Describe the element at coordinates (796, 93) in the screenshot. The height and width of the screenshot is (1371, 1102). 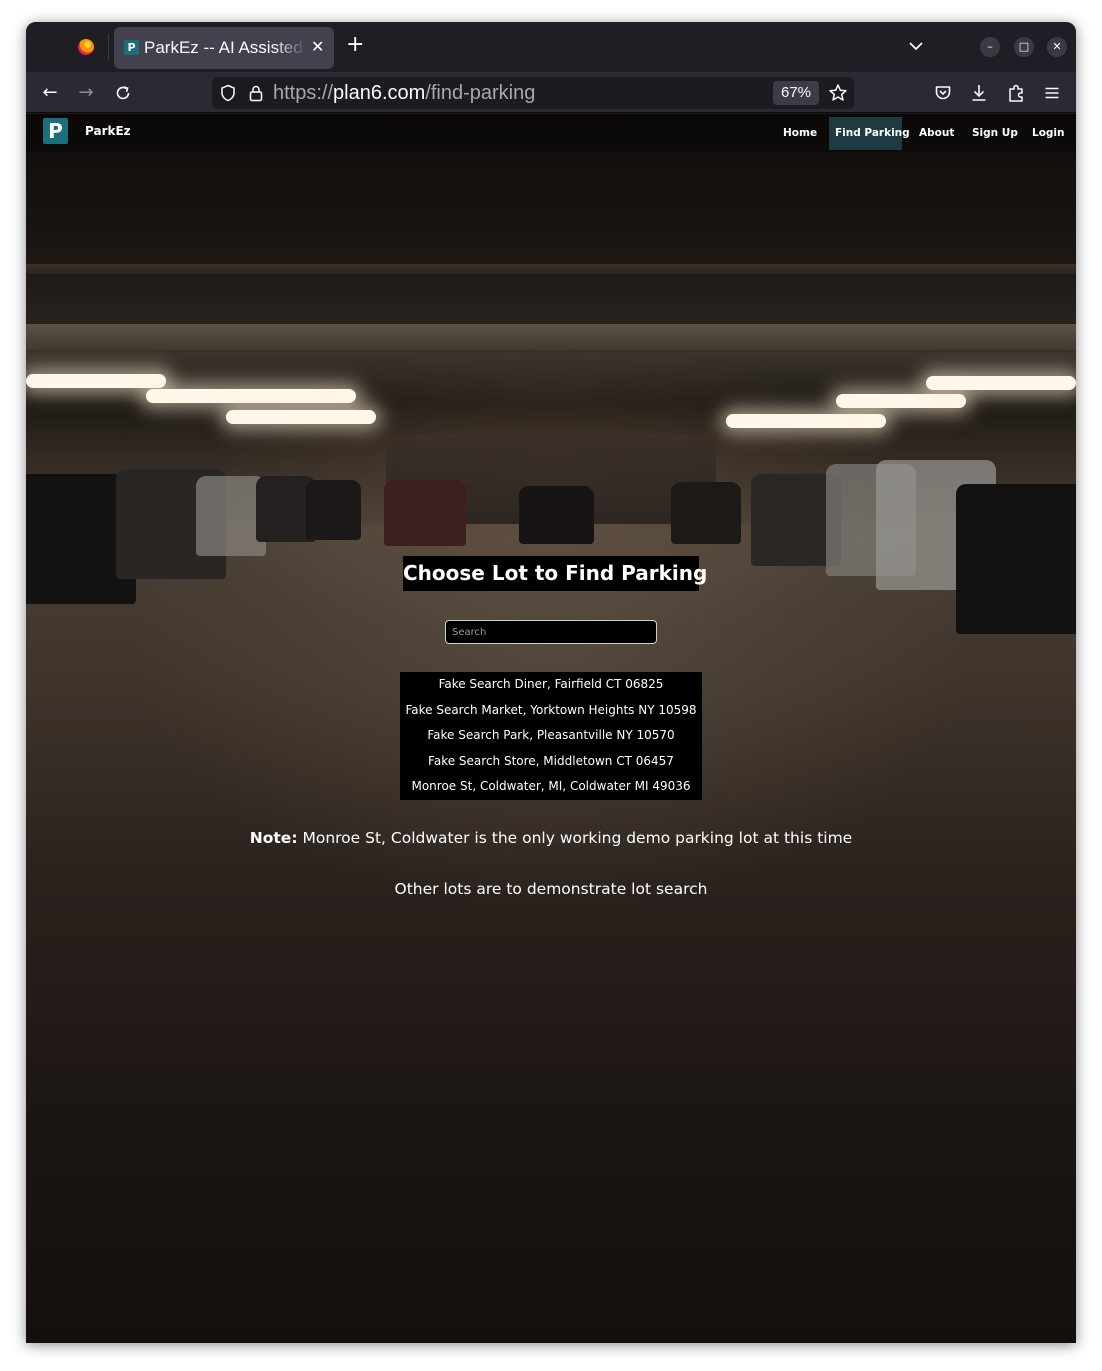
I see `zoom-level-button: 67%` at that location.